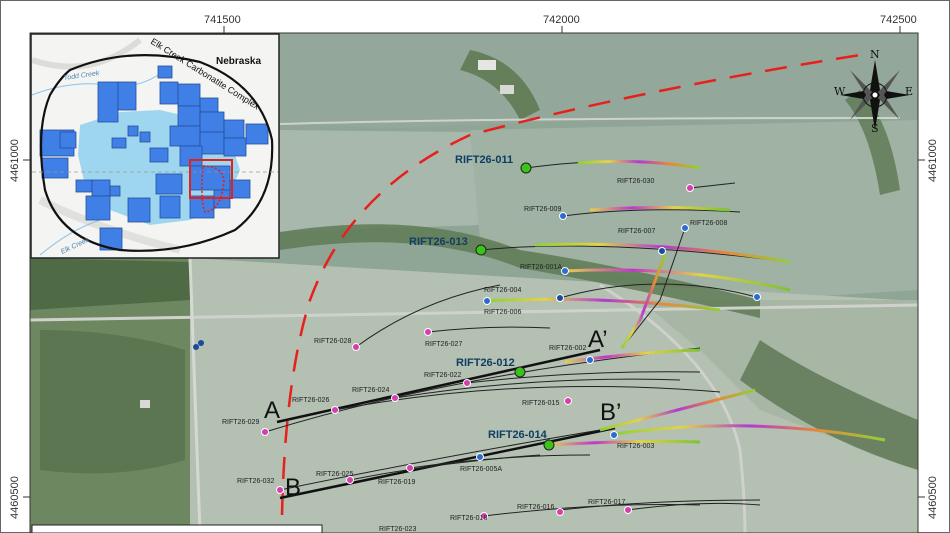 The width and height of the screenshot is (950, 533). Describe the element at coordinates (222, 20) in the screenshot. I see `coord-top-741500: 741500` at that location.